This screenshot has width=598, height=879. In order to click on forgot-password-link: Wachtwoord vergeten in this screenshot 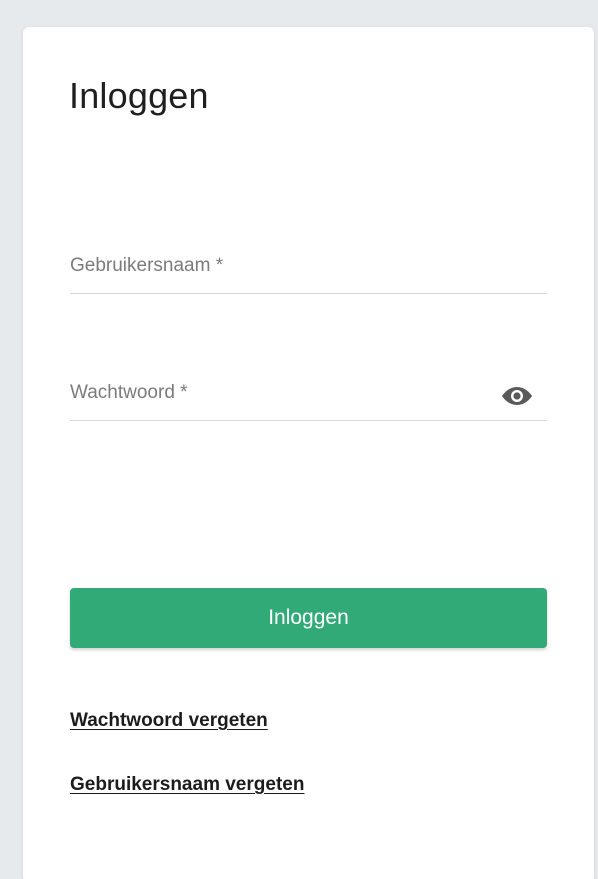, I will do `click(169, 721)`.